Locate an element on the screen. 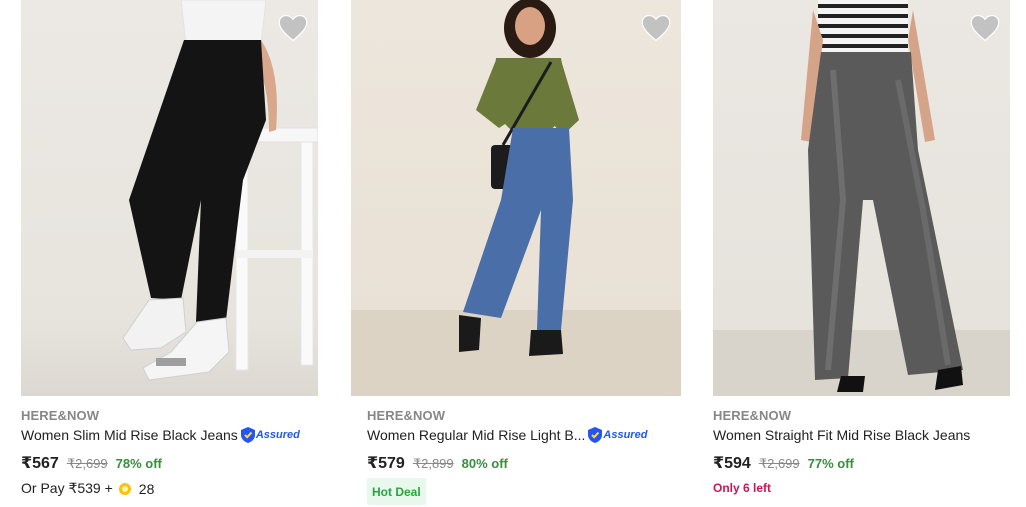  selling-price: ₹594 is located at coordinates (732, 463).